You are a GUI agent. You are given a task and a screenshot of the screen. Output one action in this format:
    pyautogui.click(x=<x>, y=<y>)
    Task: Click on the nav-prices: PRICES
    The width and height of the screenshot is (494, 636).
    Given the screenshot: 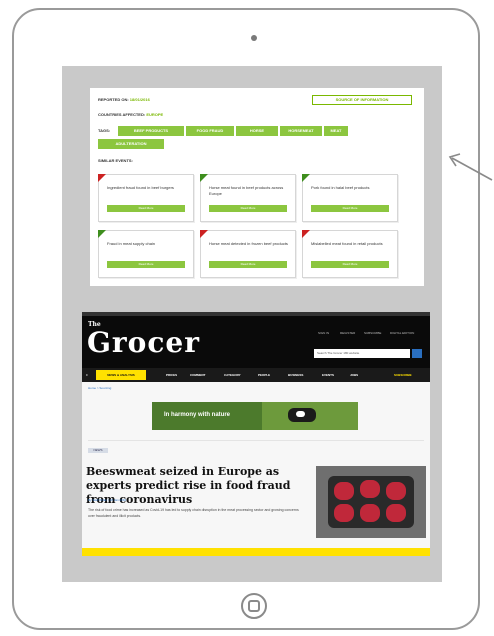 What is the action you would take?
    pyautogui.click(x=171, y=375)
    